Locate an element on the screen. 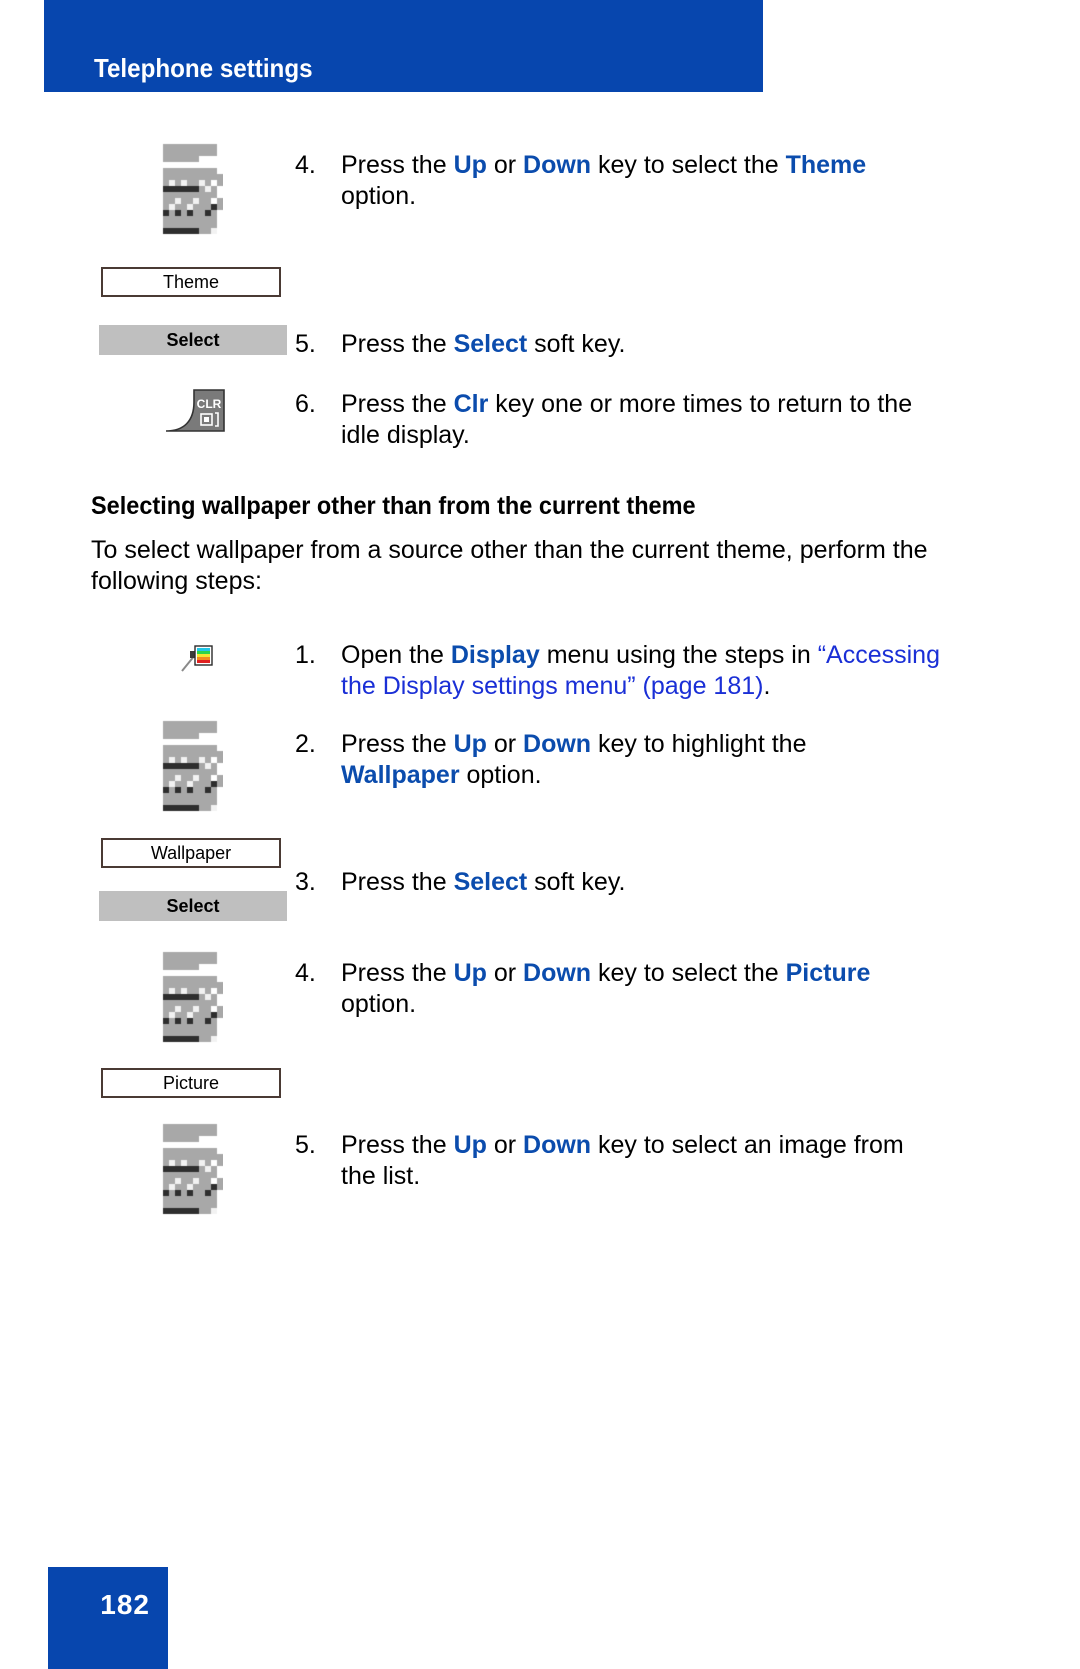 This screenshot has width=1080, height=1669. svg-text: CLR is located at coordinates (209, 404).